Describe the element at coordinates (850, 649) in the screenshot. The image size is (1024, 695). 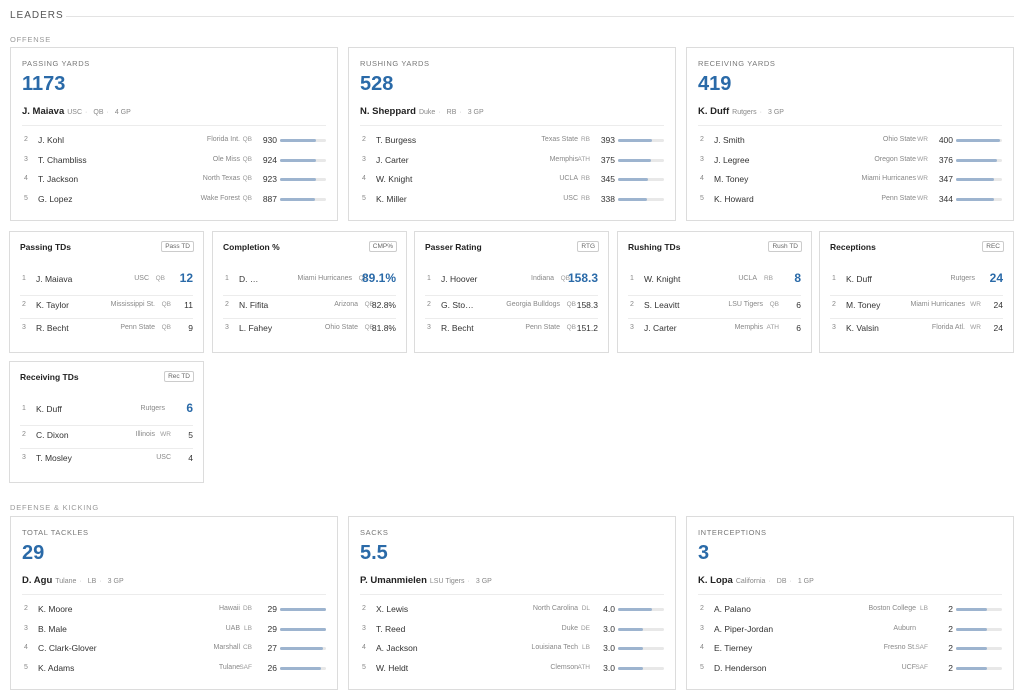
I see `leaderboard-row: 4 E. Tierney Fresno St. SAF 2` at that location.